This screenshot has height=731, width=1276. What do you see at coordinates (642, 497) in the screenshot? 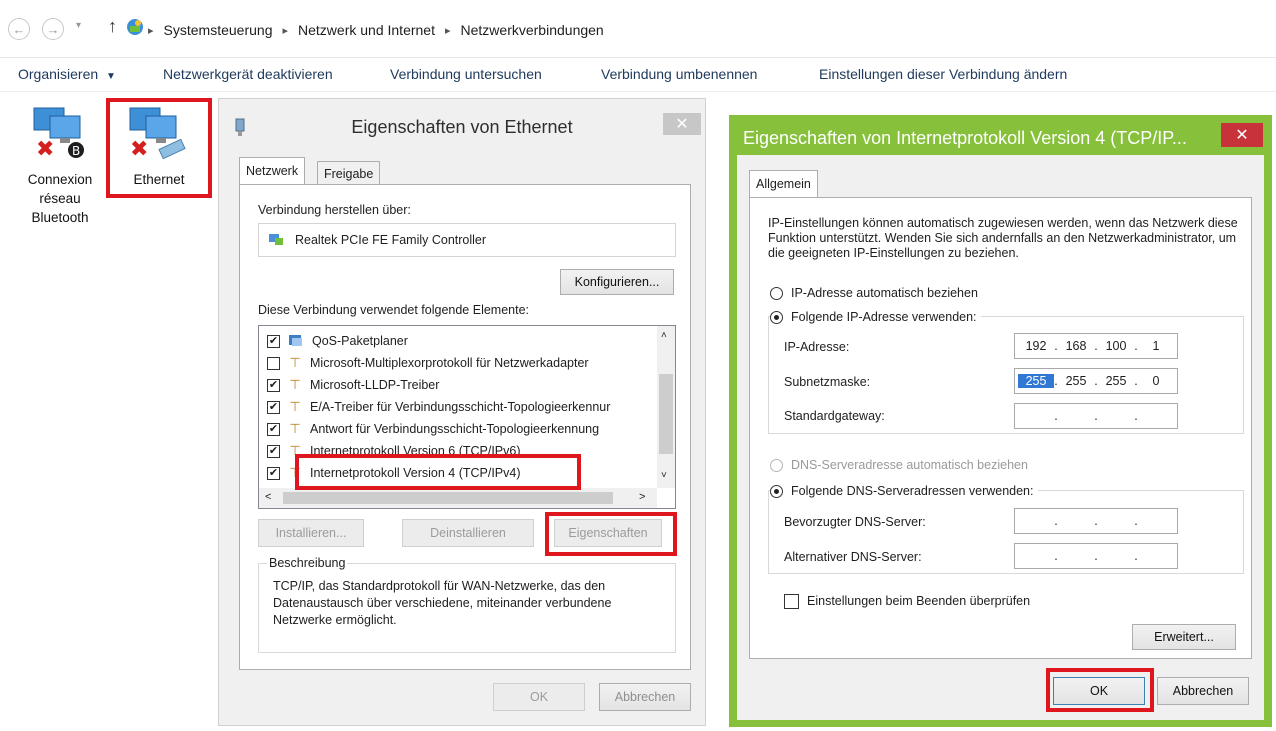
I see `chevron-right-icon: >` at bounding box center [642, 497].